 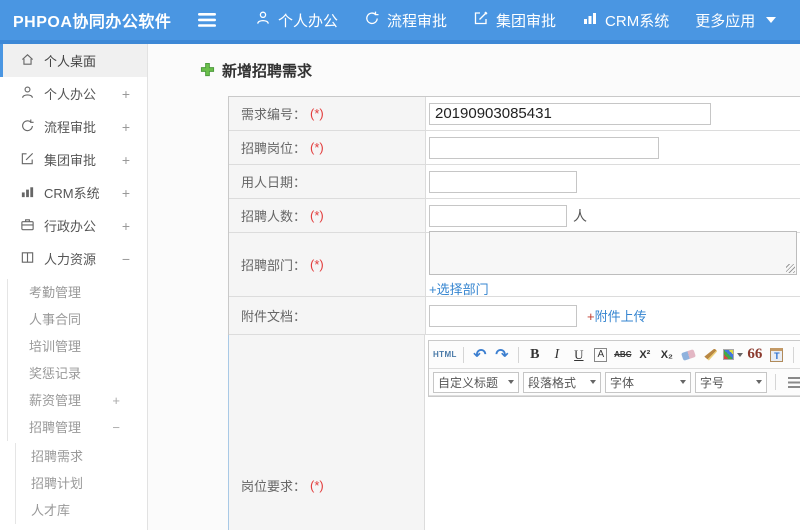 I want to click on sidebar-item-workflow-approval: 流程审批 +, so click(x=73, y=126).